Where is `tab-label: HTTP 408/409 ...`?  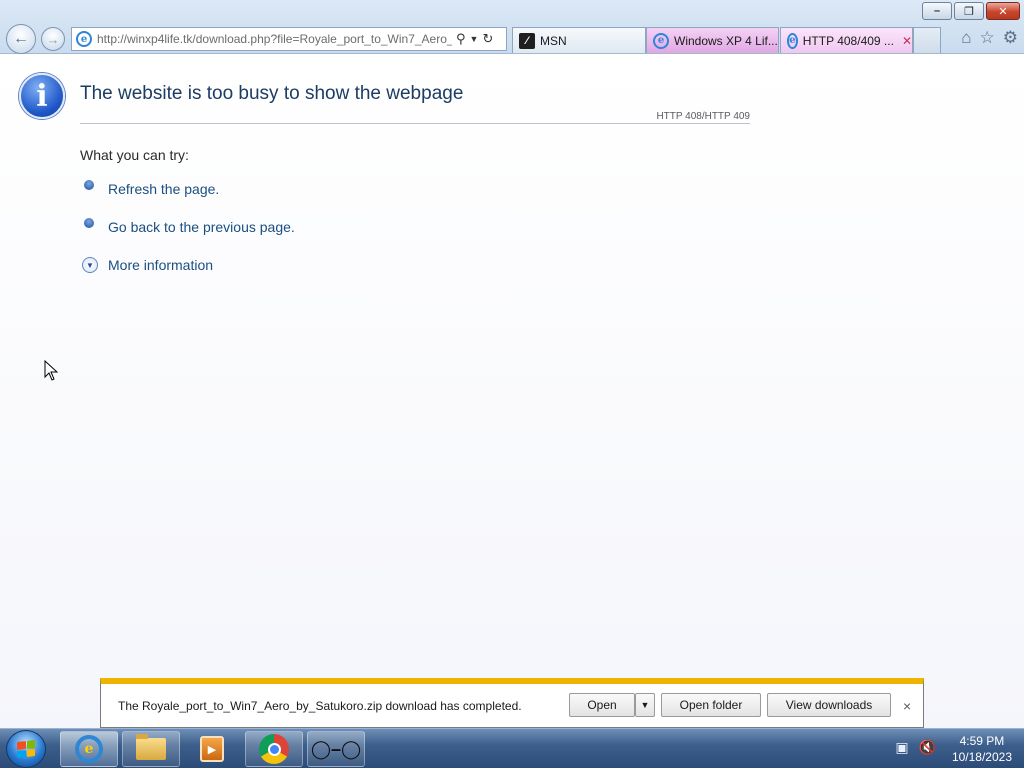 tab-label: HTTP 408/409 ... is located at coordinates (848, 40).